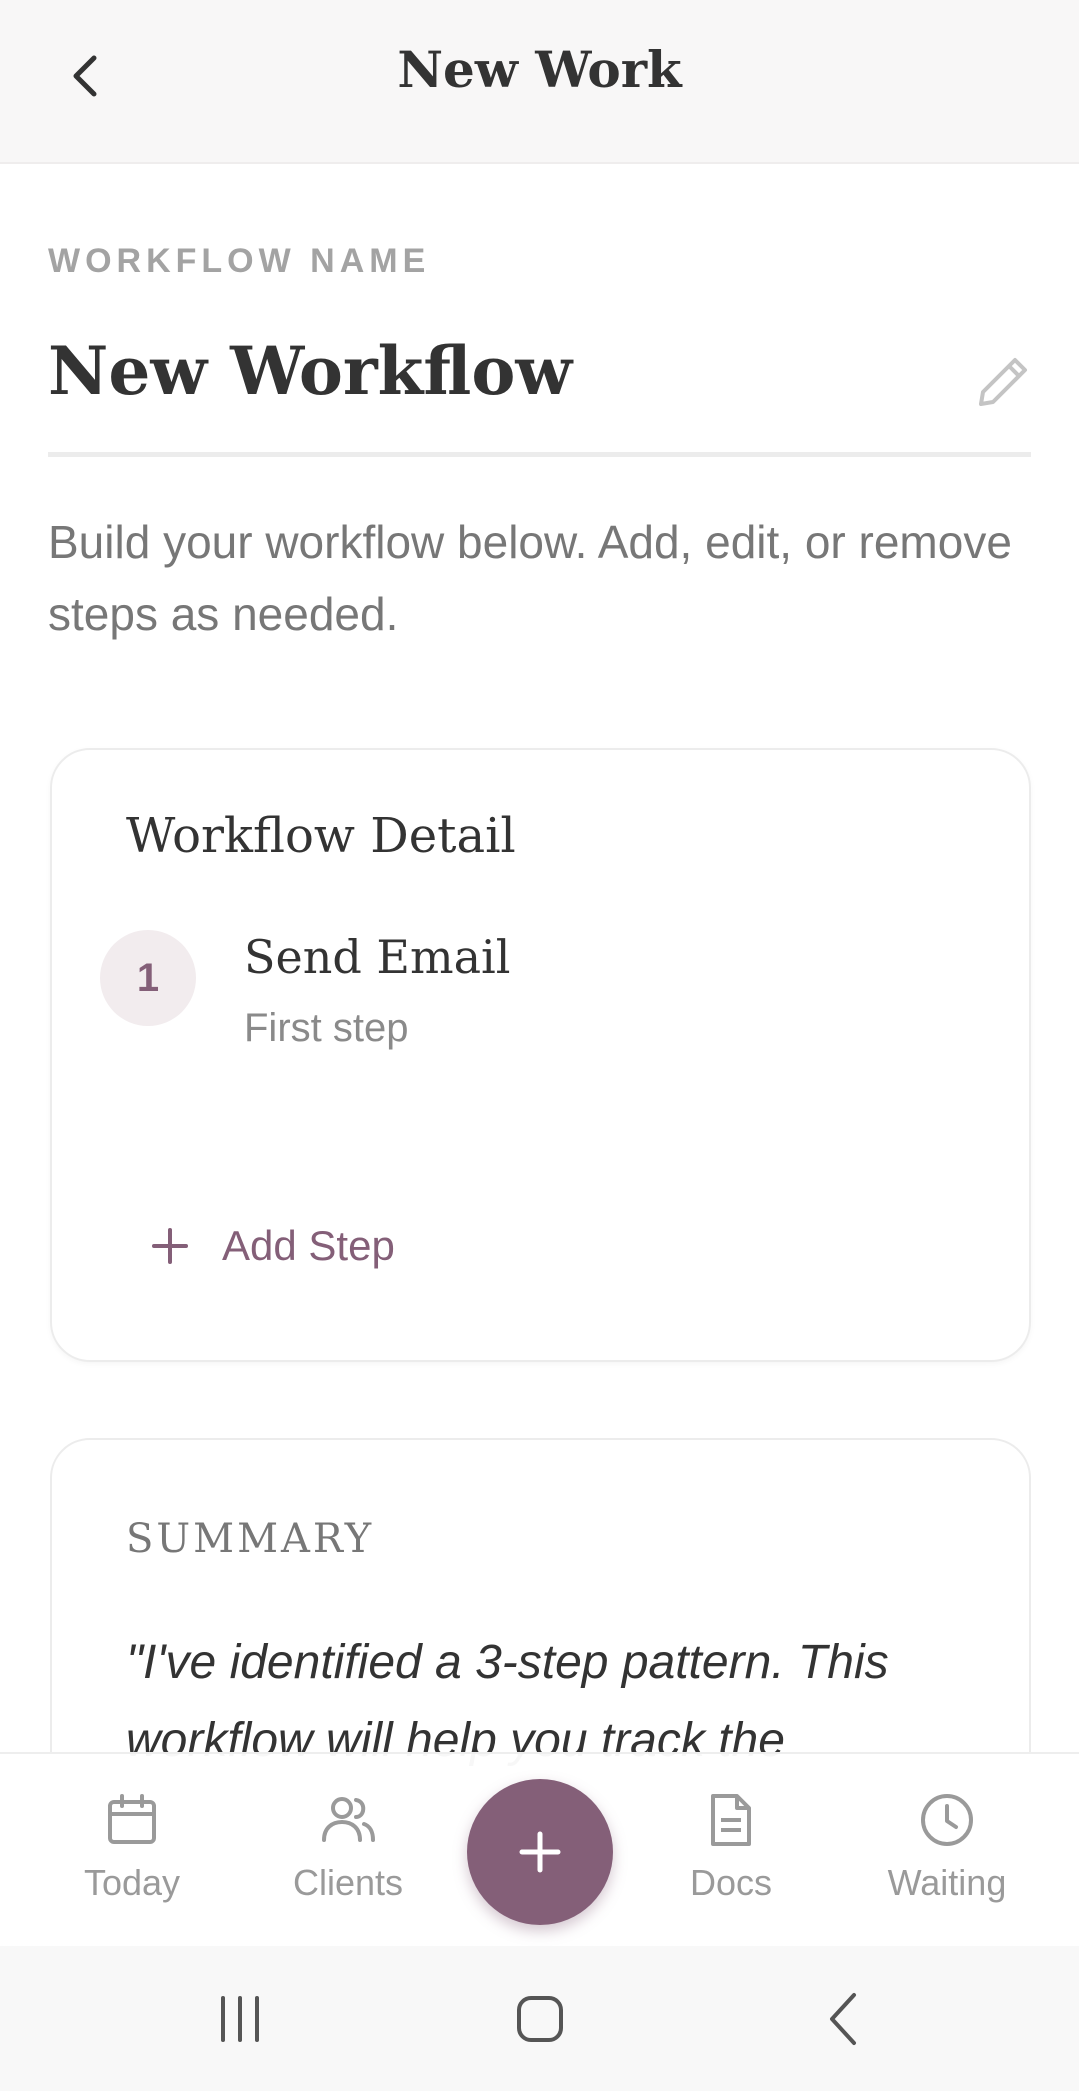 Image resolution: width=1079 pixels, height=2091 pixels. I want to click on home-icon, so click(540, 2019).